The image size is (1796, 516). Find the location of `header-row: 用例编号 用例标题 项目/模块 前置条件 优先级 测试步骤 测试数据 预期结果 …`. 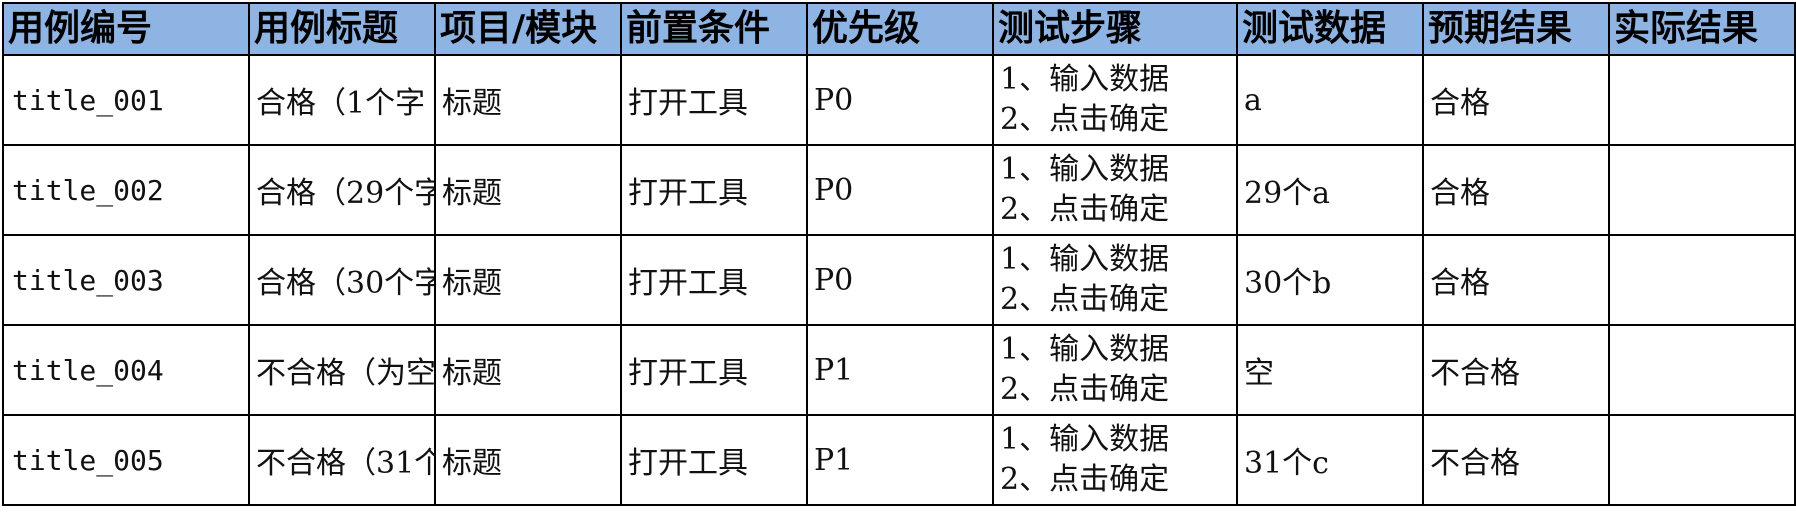

header-row: 用例编号 用例标题 项目/模块 前置条件 优先级 测试步骤 测试数据 预期结果 … is located at coordinates (899, 29).